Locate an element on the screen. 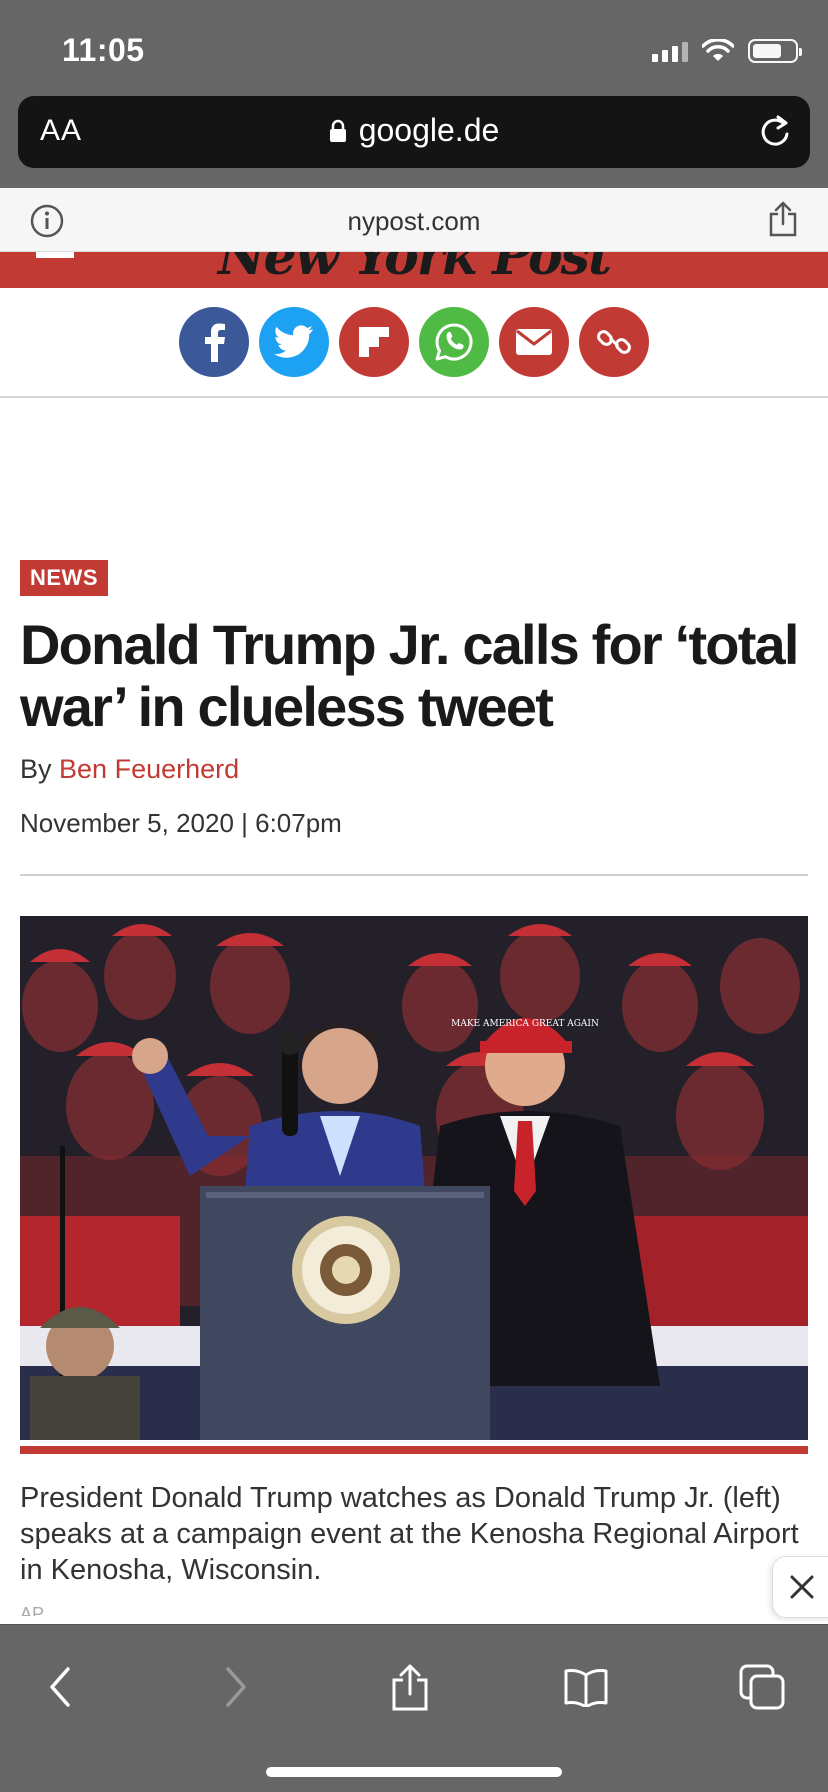  url-field: google.de is located at coordinates (414, 130).